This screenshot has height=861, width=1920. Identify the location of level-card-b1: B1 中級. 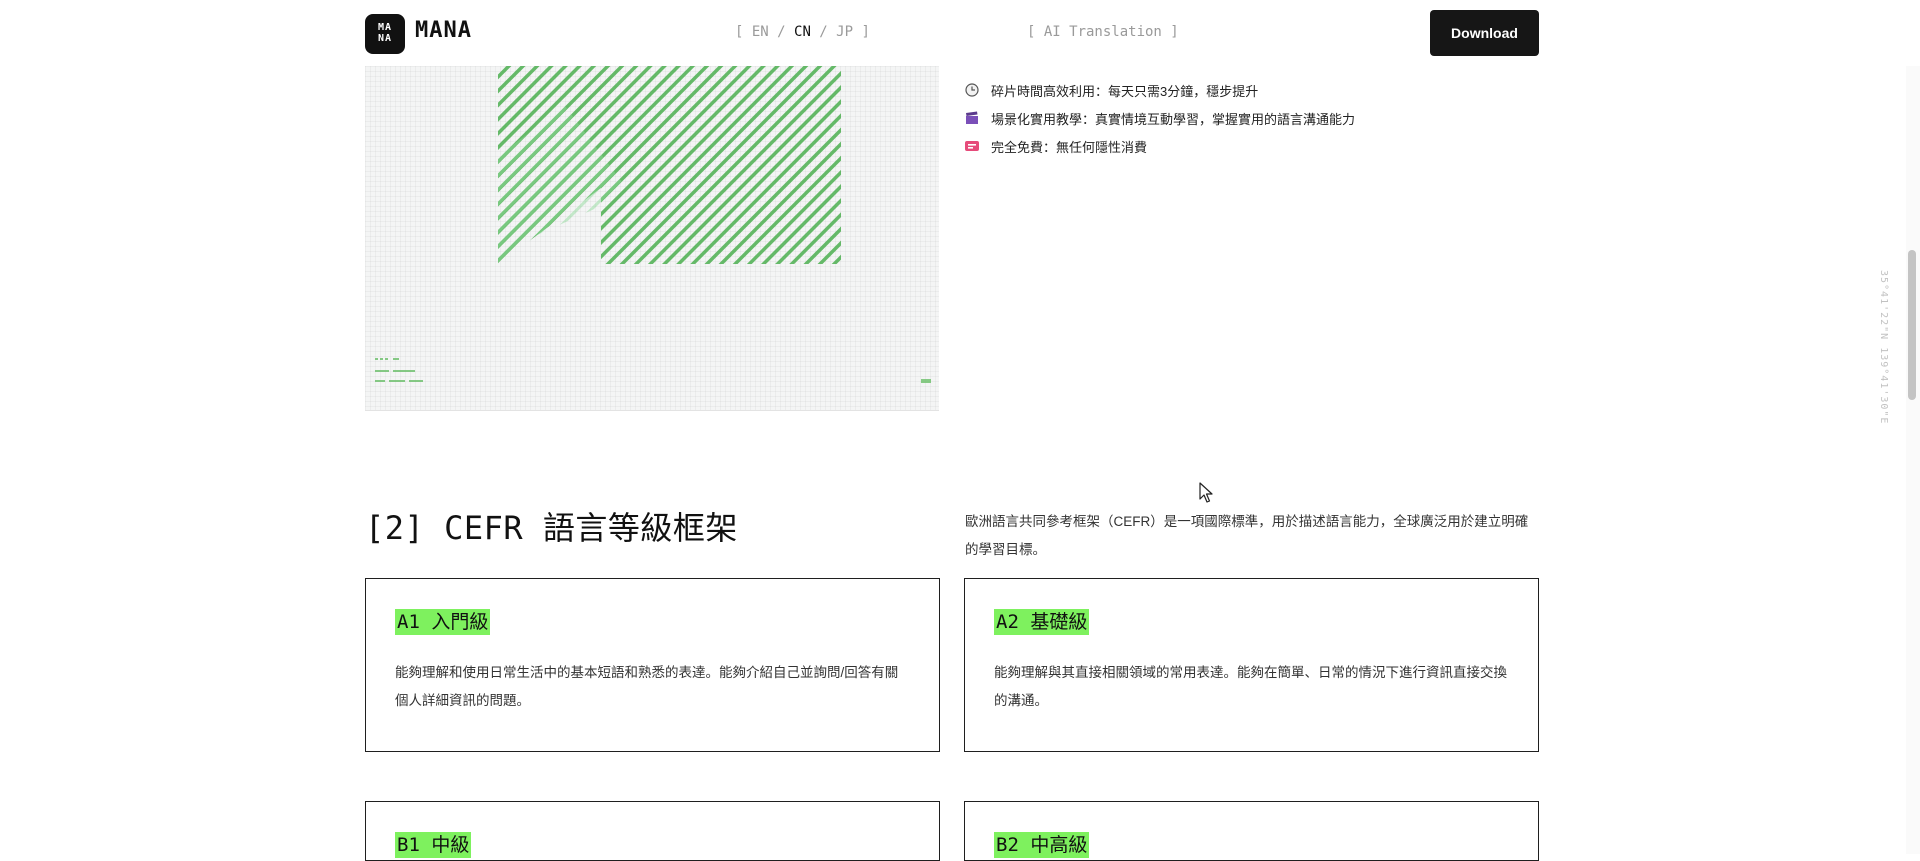
(652, 831).